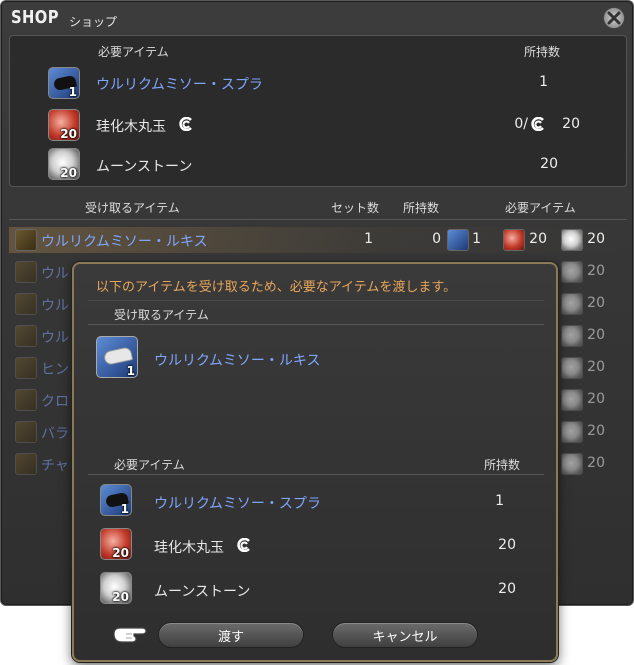 This screenshot has height=665, width=634. What do you see at coordinates (538, 239) in the screenshot?
I see `list-req2: 20` at bounding box center [538, 239].